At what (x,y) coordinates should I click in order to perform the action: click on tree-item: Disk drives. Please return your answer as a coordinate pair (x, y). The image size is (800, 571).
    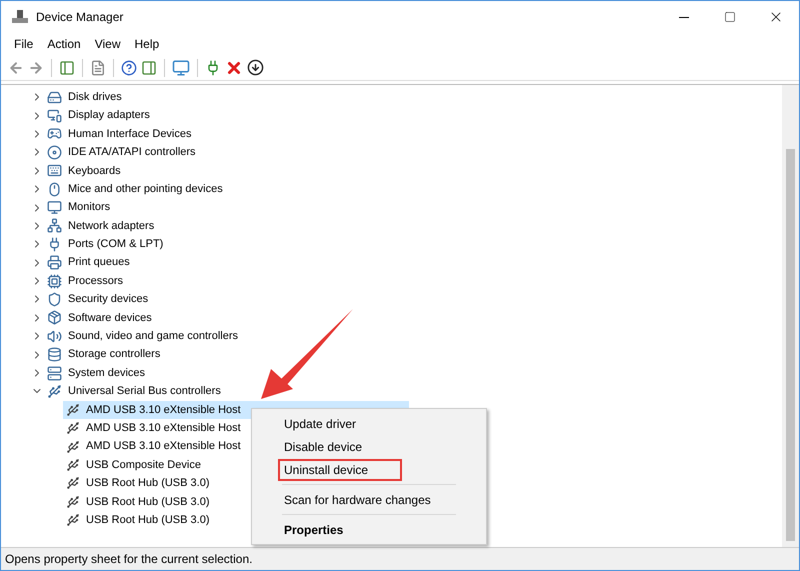
    Looking at the image, I should click on (95, 97).